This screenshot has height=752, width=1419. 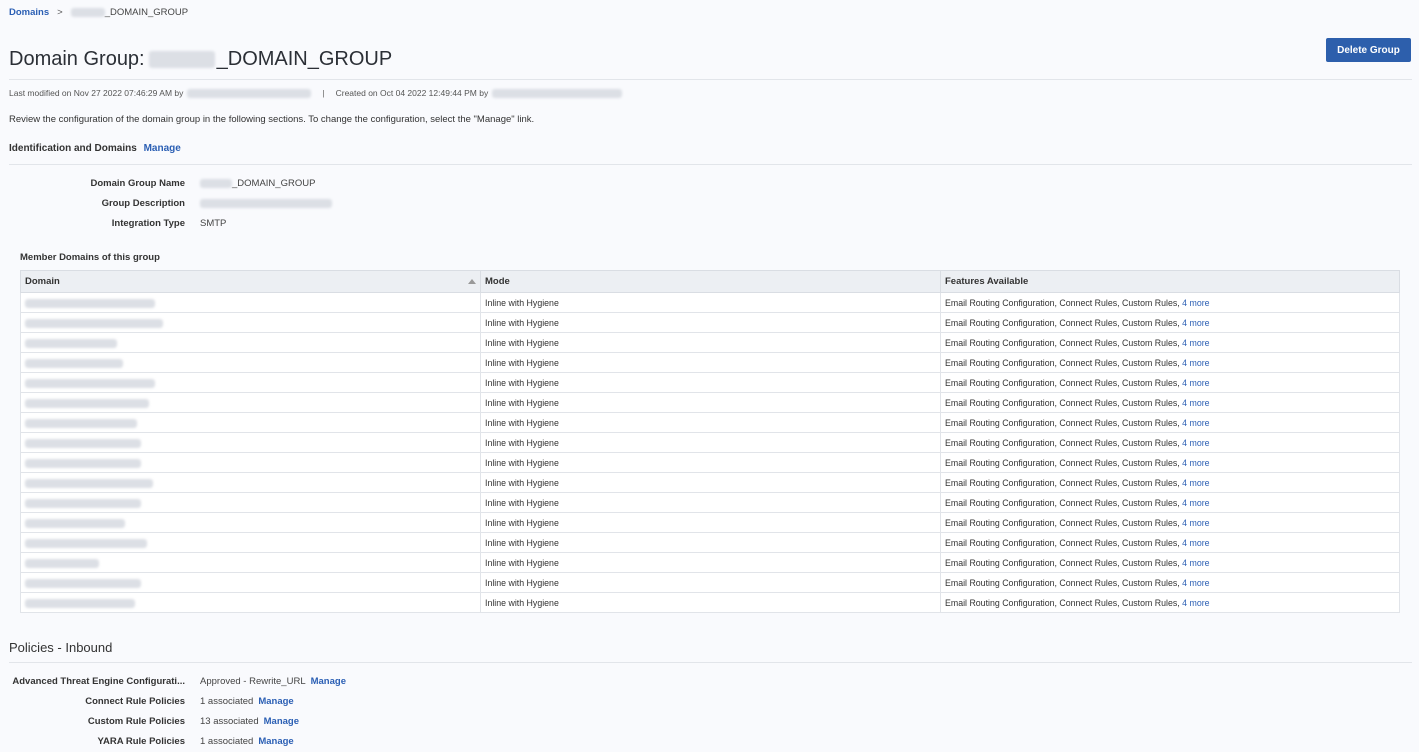 I want to click on policies-inbound-title: Policies - Inbound, so click(x=61, y=647).